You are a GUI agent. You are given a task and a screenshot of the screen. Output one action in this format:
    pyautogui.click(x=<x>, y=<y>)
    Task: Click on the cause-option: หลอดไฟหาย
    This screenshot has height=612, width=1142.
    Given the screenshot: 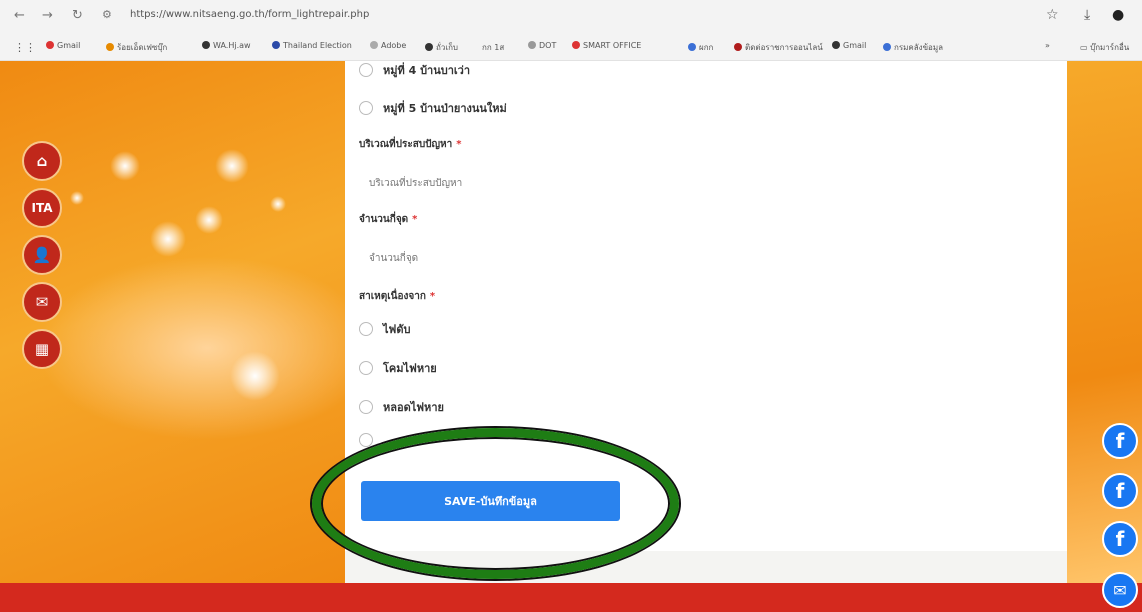 What is the action you would take?
    pyautogui.click(x=401, y=407)
    